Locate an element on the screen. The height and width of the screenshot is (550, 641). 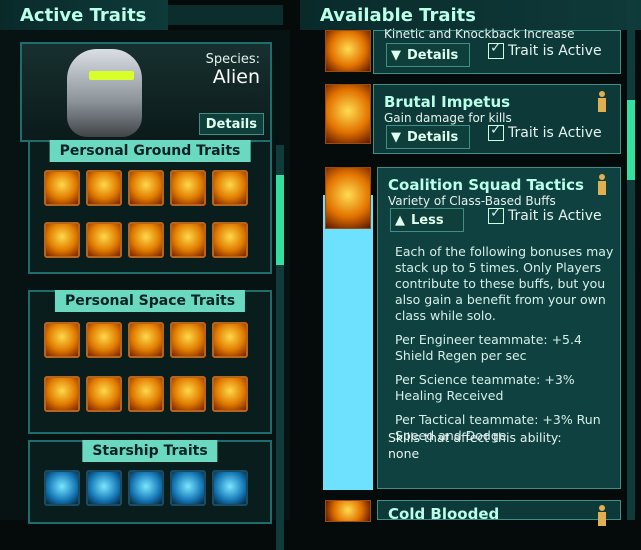
character-portrait: Species: Alien Details is located at coordinates (146, 92).